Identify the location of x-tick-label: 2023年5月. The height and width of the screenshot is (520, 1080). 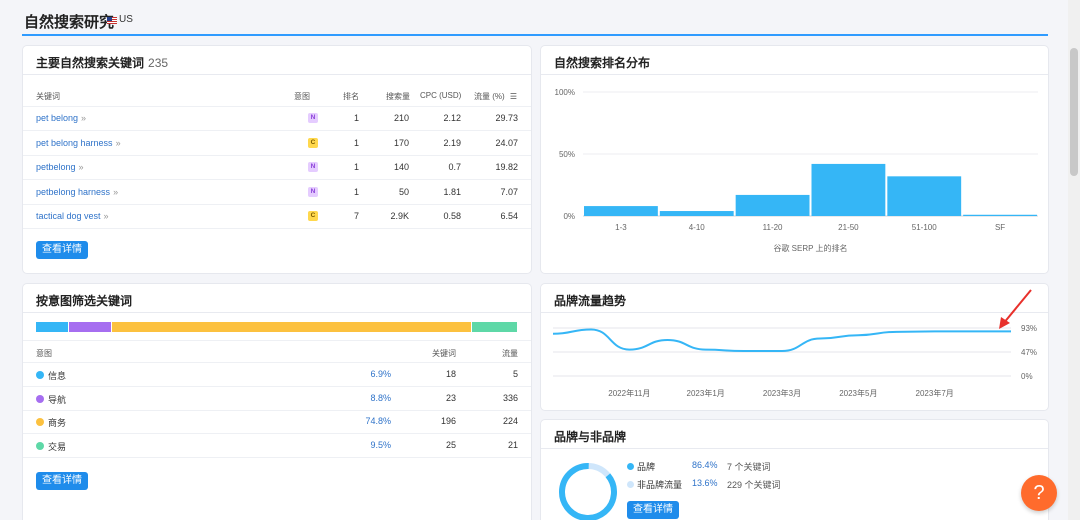
(858, 393).